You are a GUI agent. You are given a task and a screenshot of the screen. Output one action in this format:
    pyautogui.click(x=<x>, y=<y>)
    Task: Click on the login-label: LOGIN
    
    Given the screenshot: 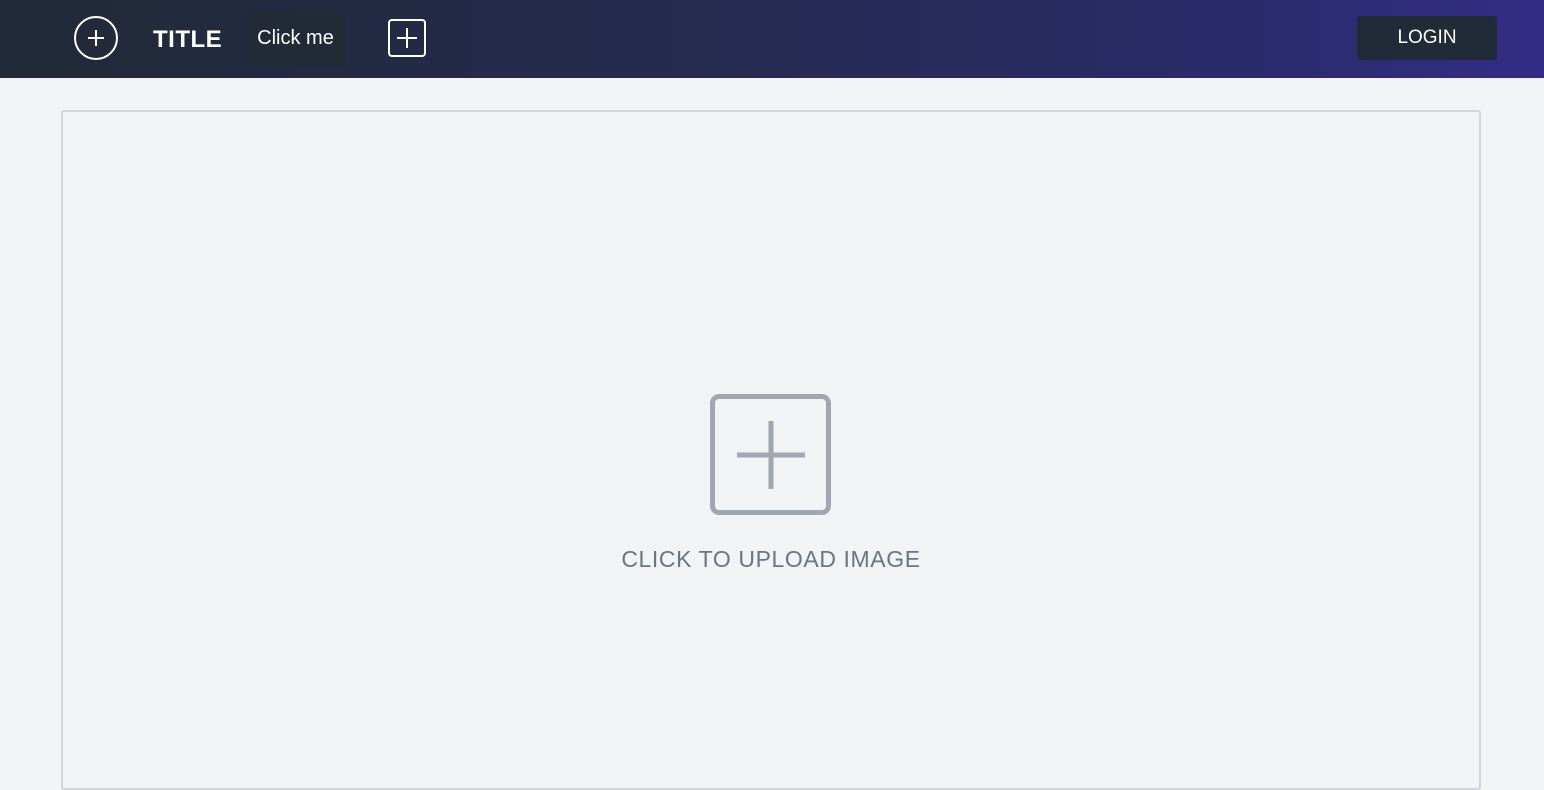 What is the action you would take?
    pyautogui.click(x=1427, y=37)
    